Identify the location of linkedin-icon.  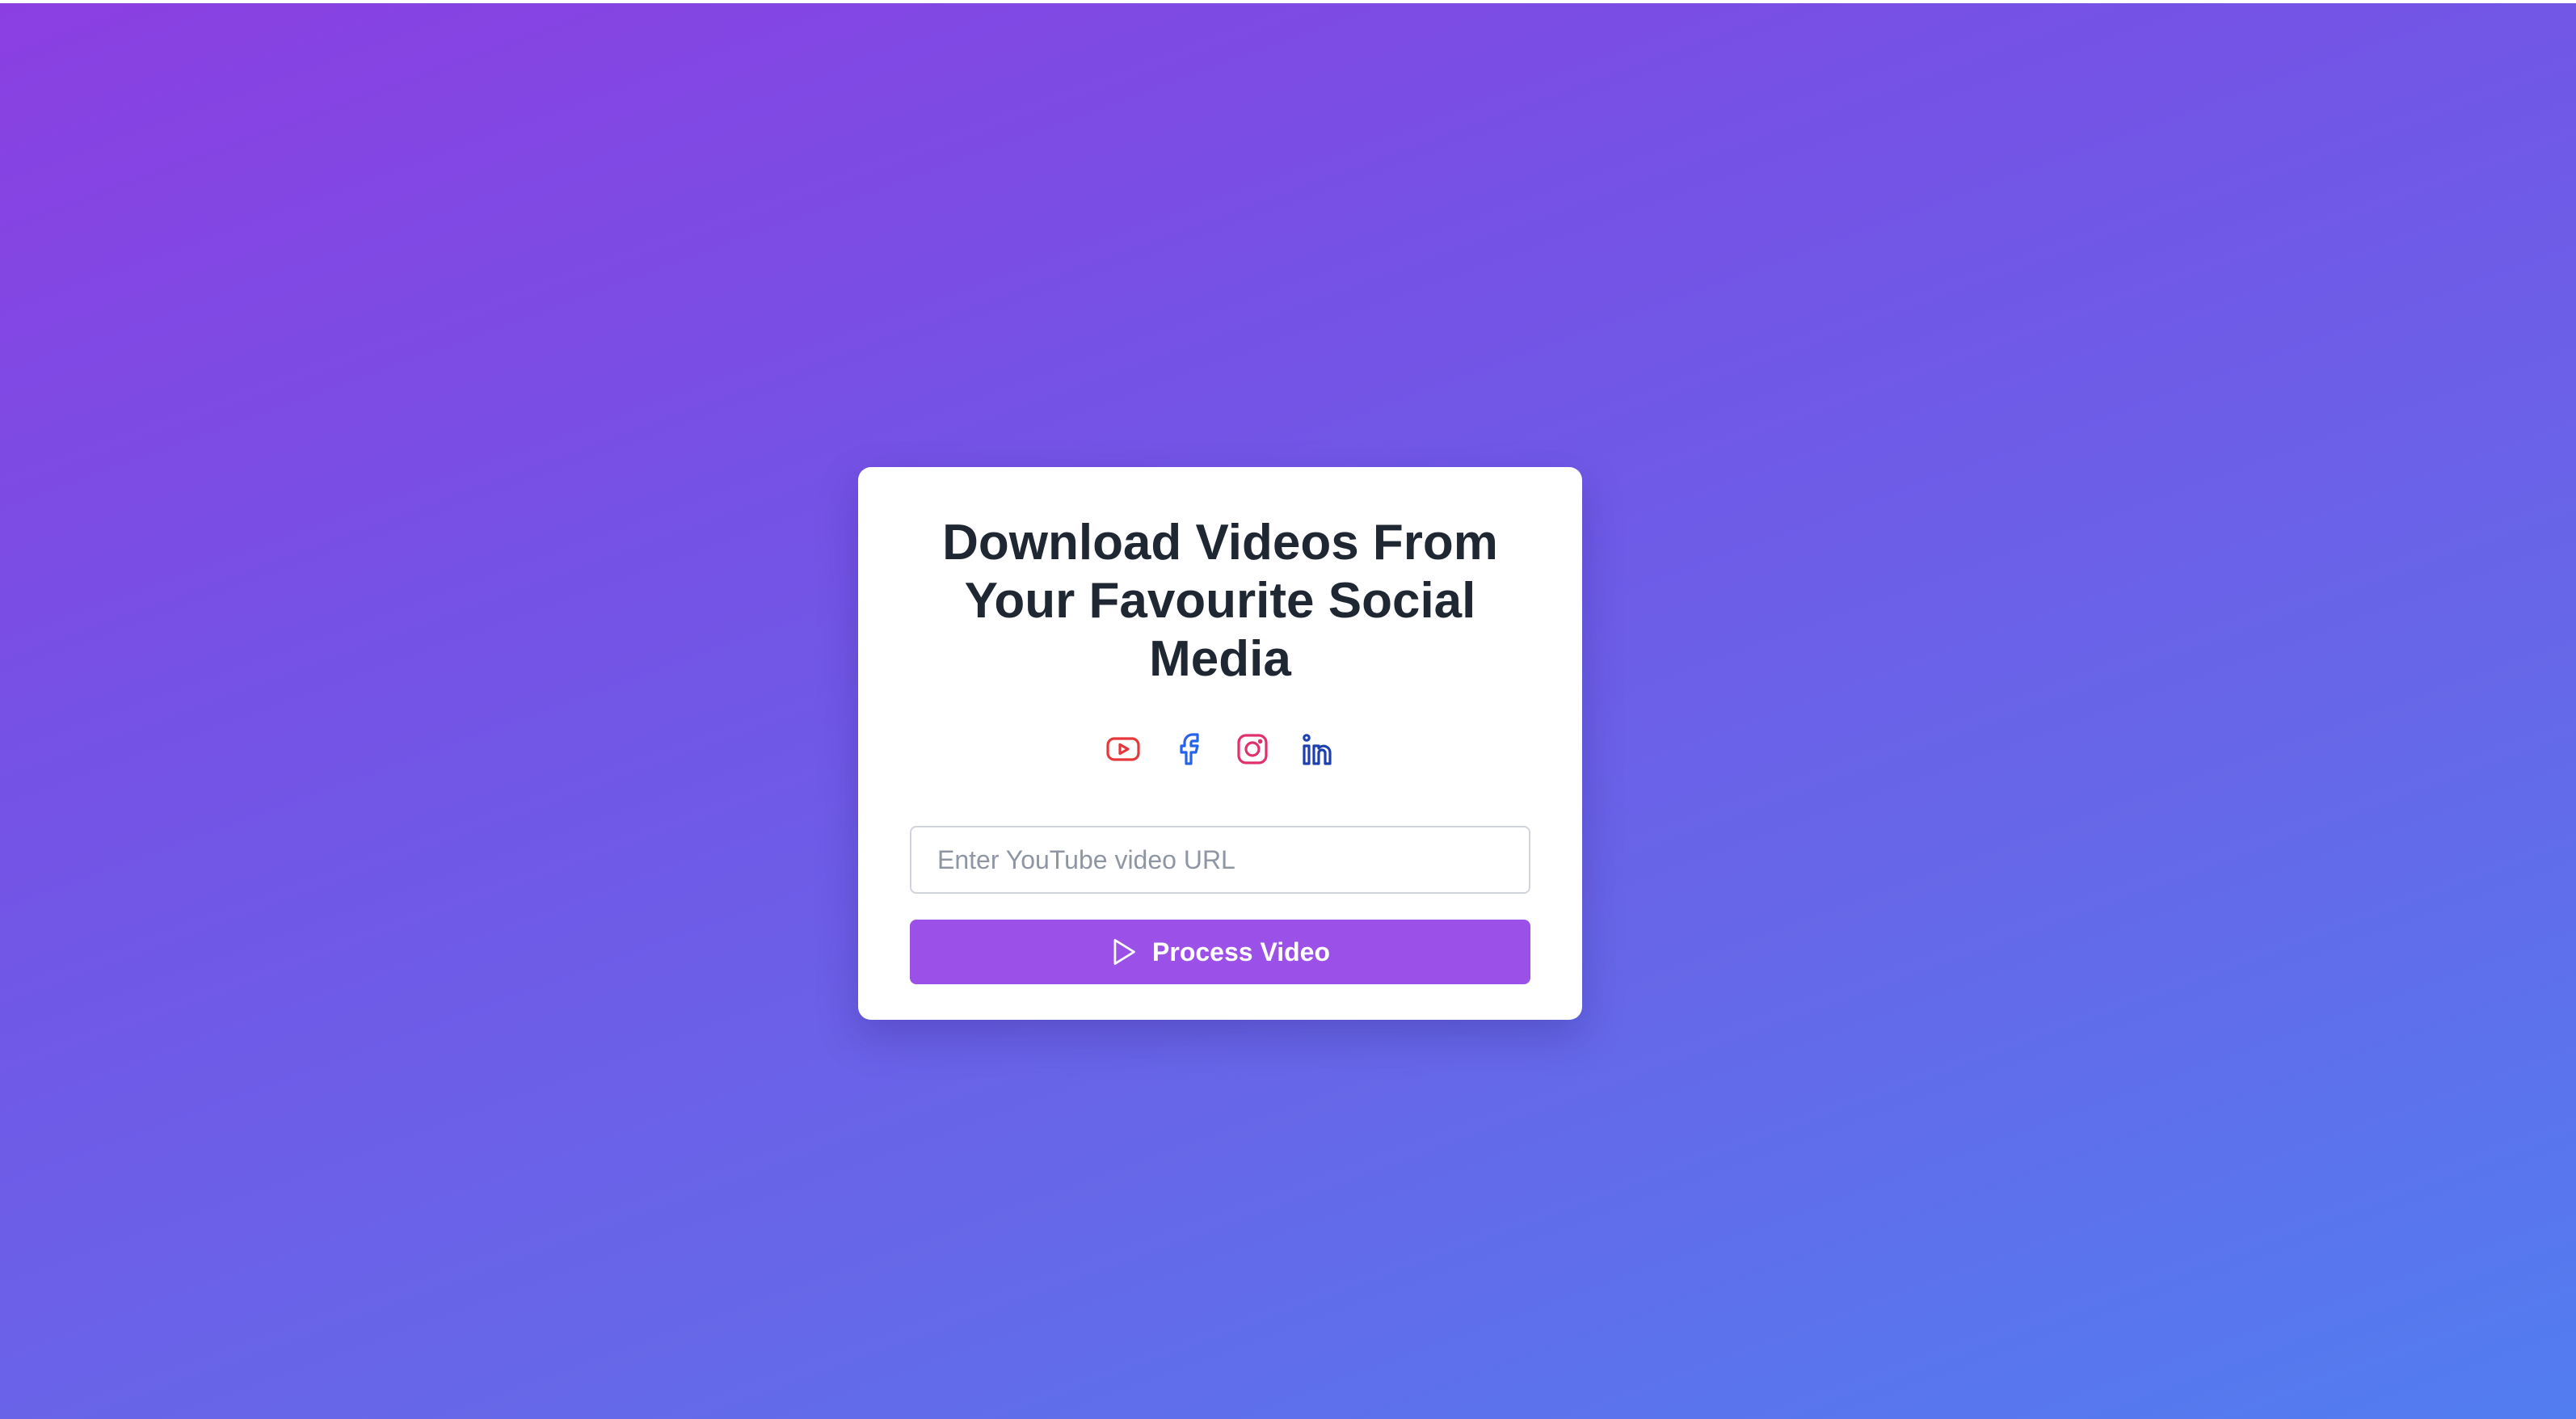
(1317, 749).